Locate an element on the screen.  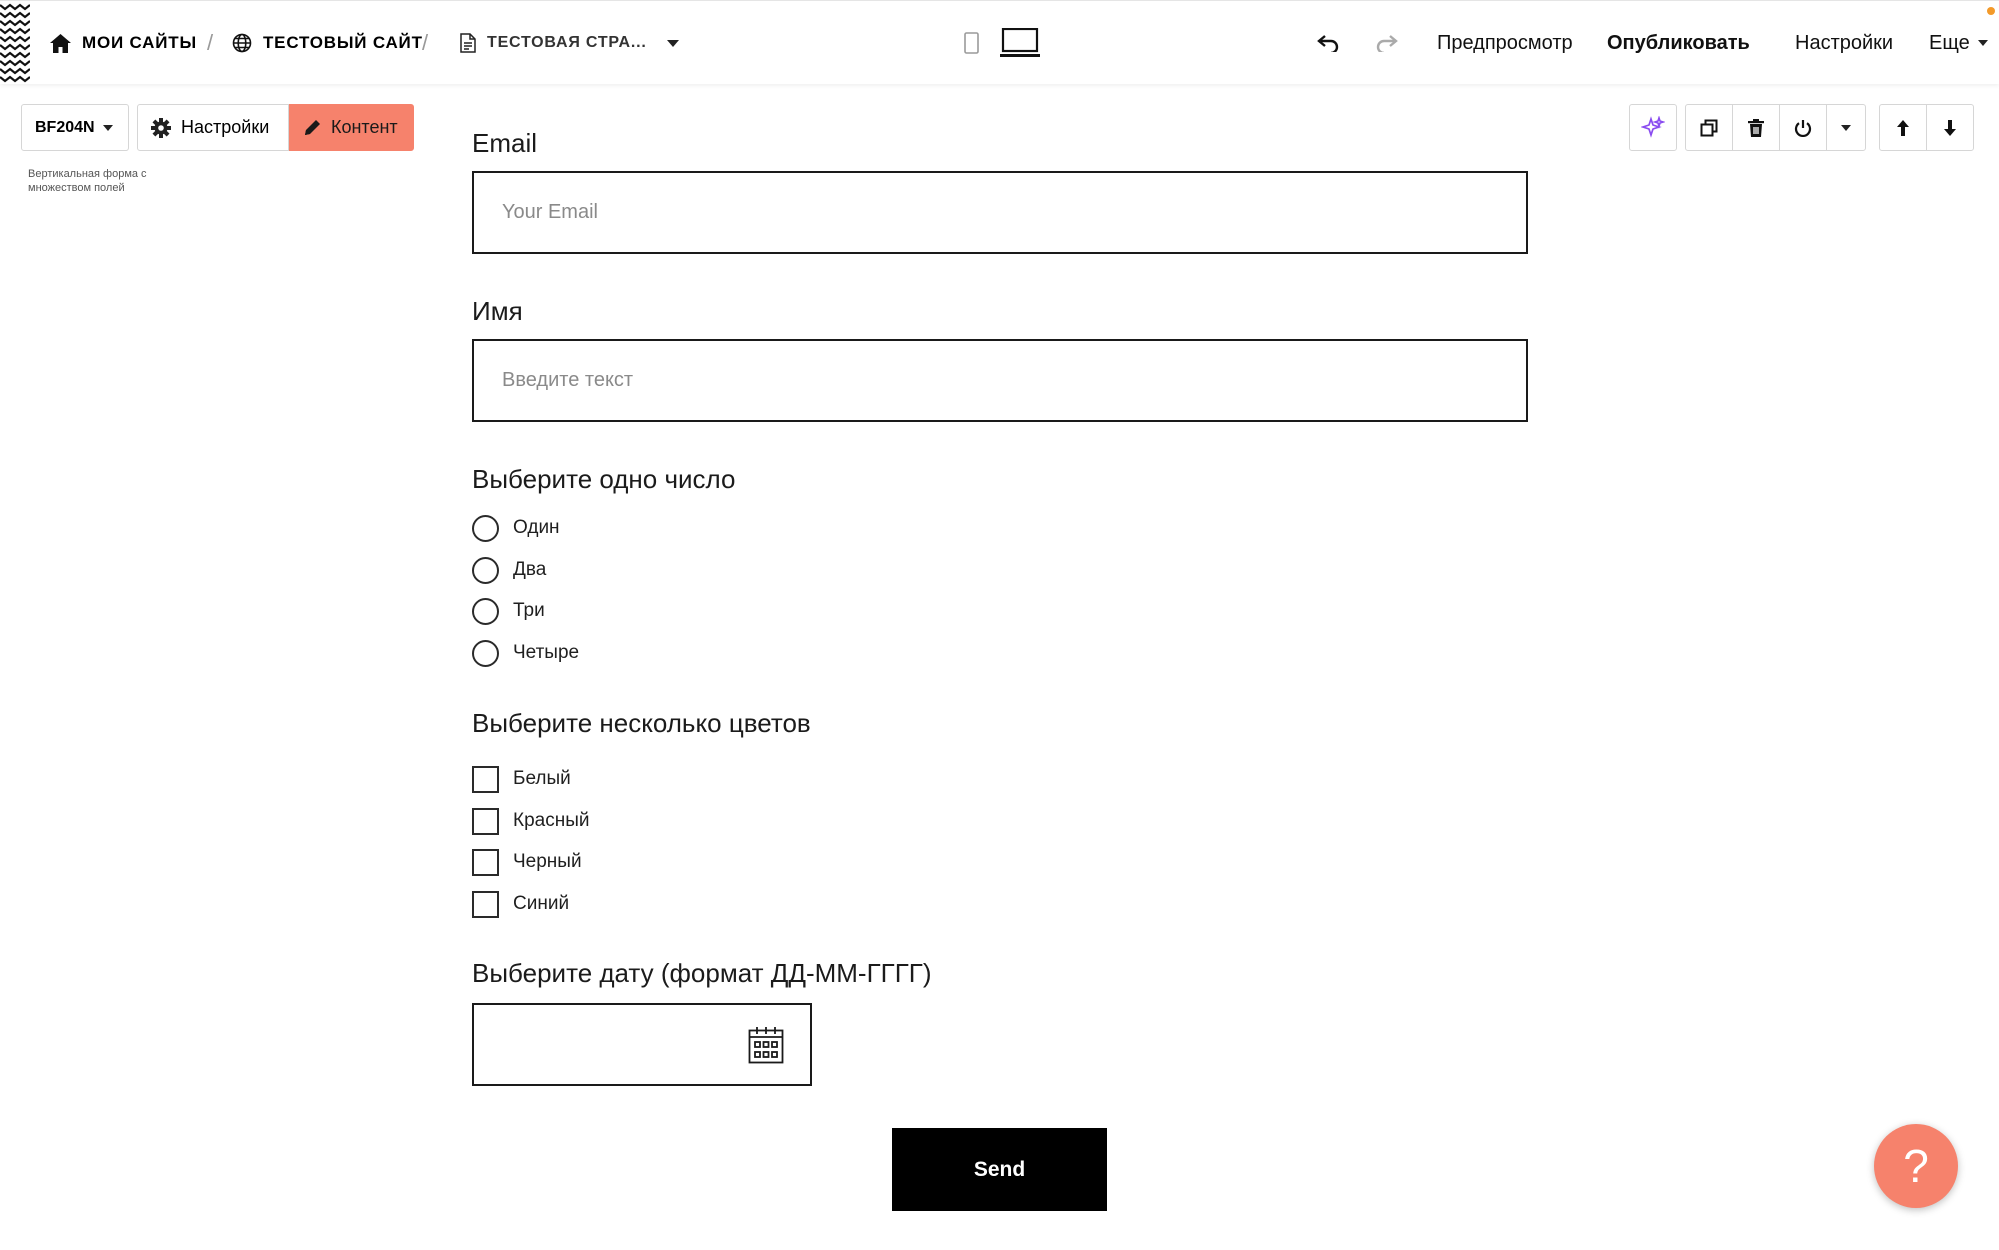
power-icon is located at coordinates (1803, 128).